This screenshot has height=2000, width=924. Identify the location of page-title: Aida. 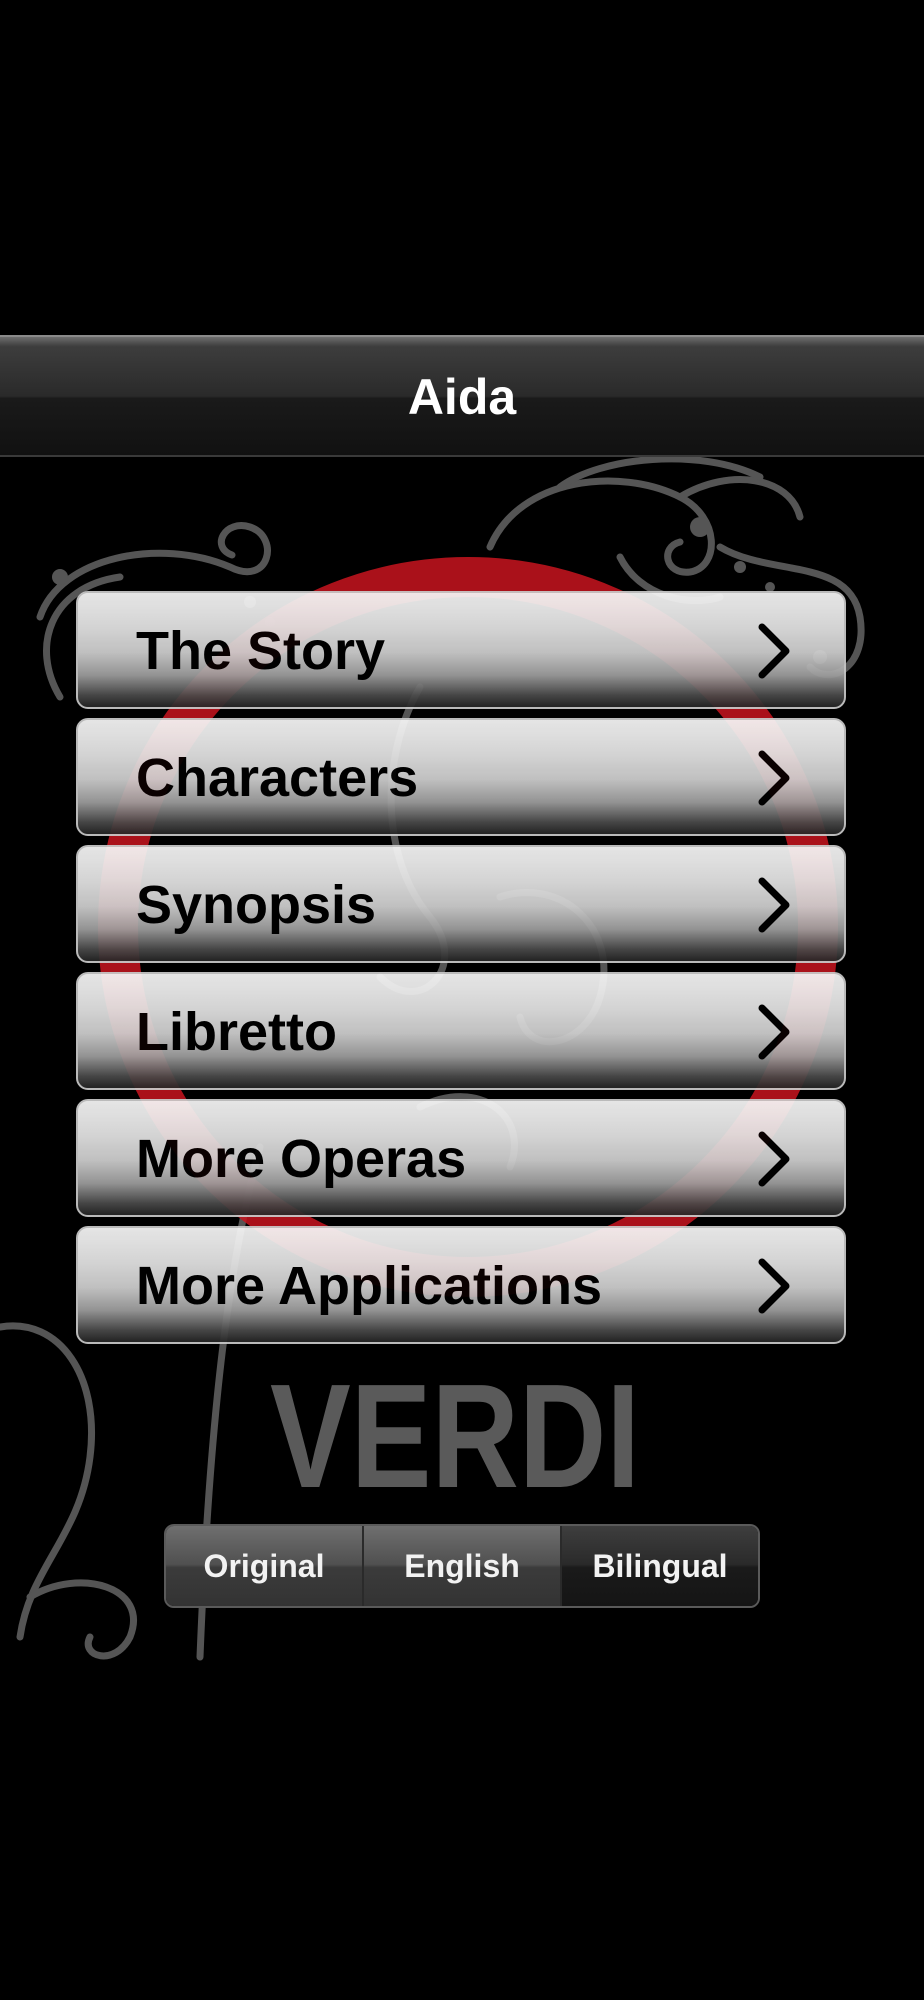
(462, 397).